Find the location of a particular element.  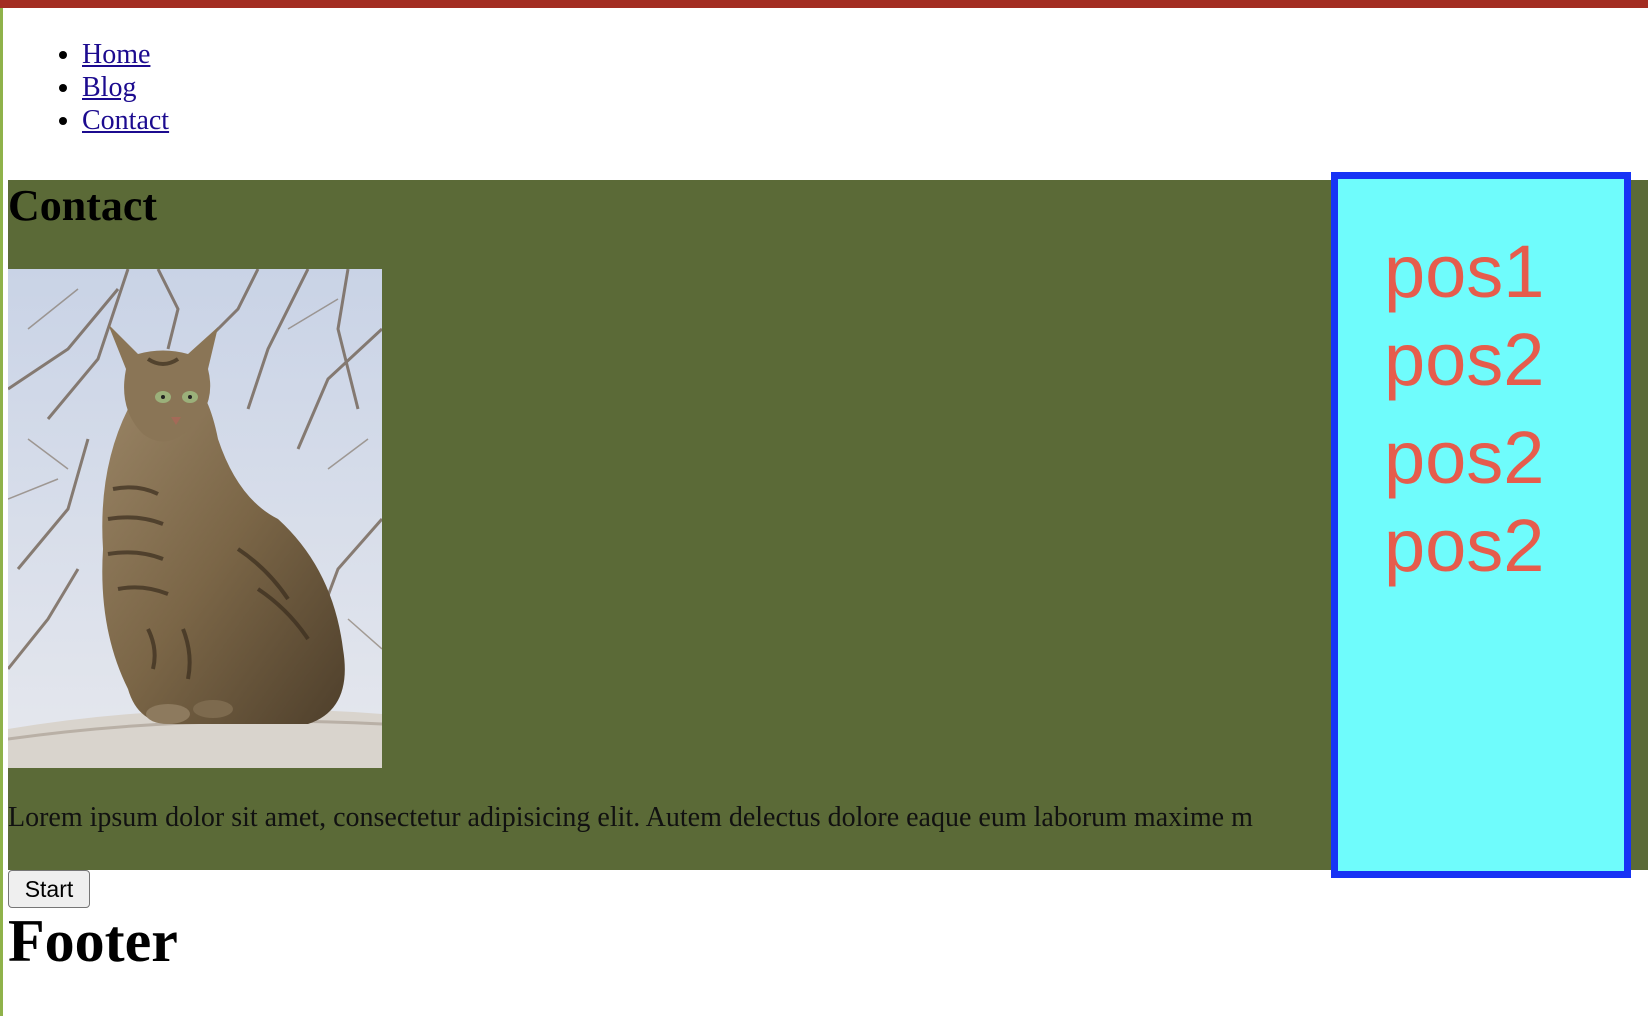

nav-link-contact: Contact is located at coordinates (125, 120).